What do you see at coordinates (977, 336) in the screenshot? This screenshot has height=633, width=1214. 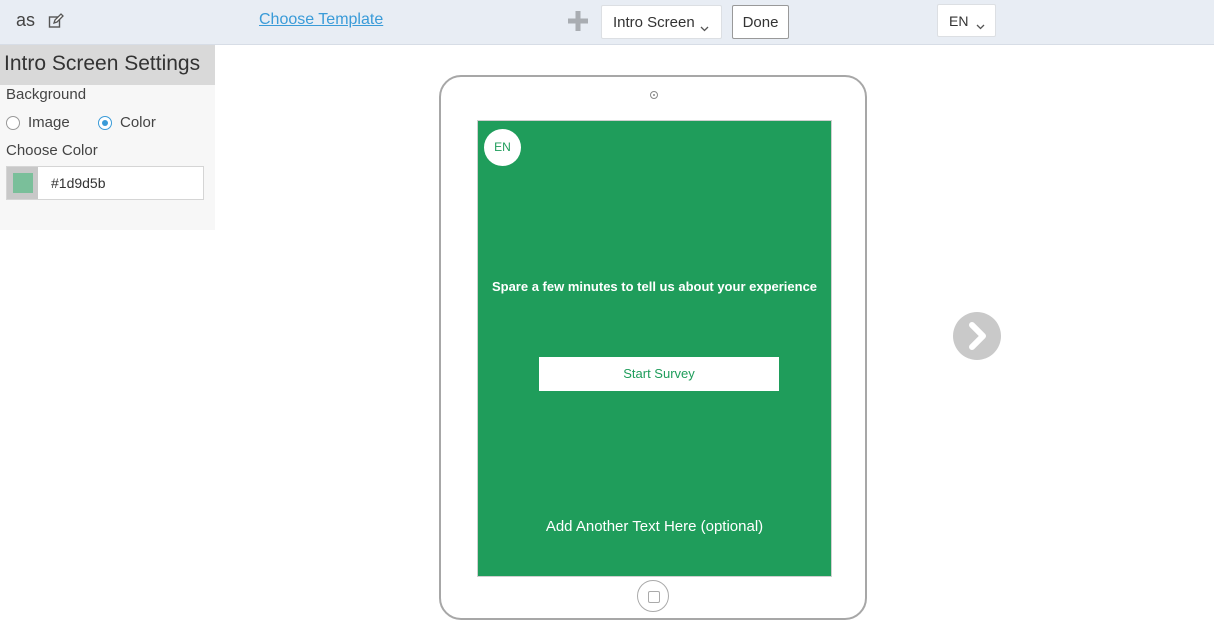 I see `next-screen-arrow-icon` at bounding box center [977, 336].